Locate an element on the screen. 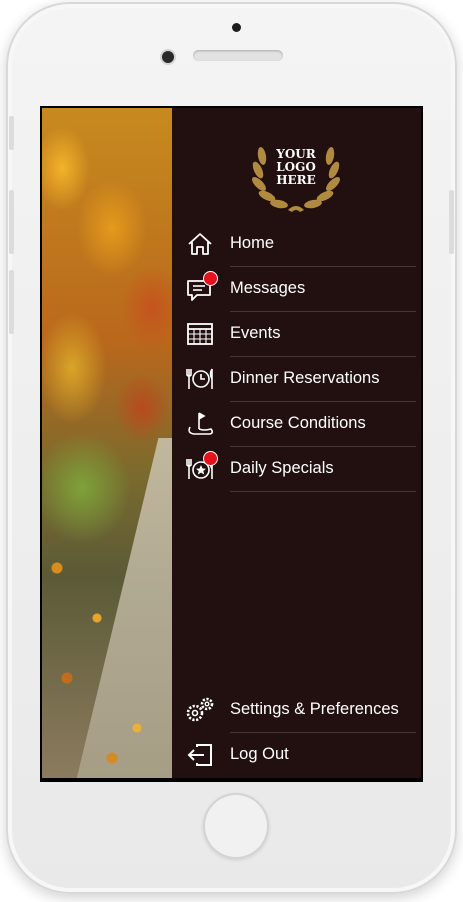  earpiece-speaker is located at coordinates (238, 55).